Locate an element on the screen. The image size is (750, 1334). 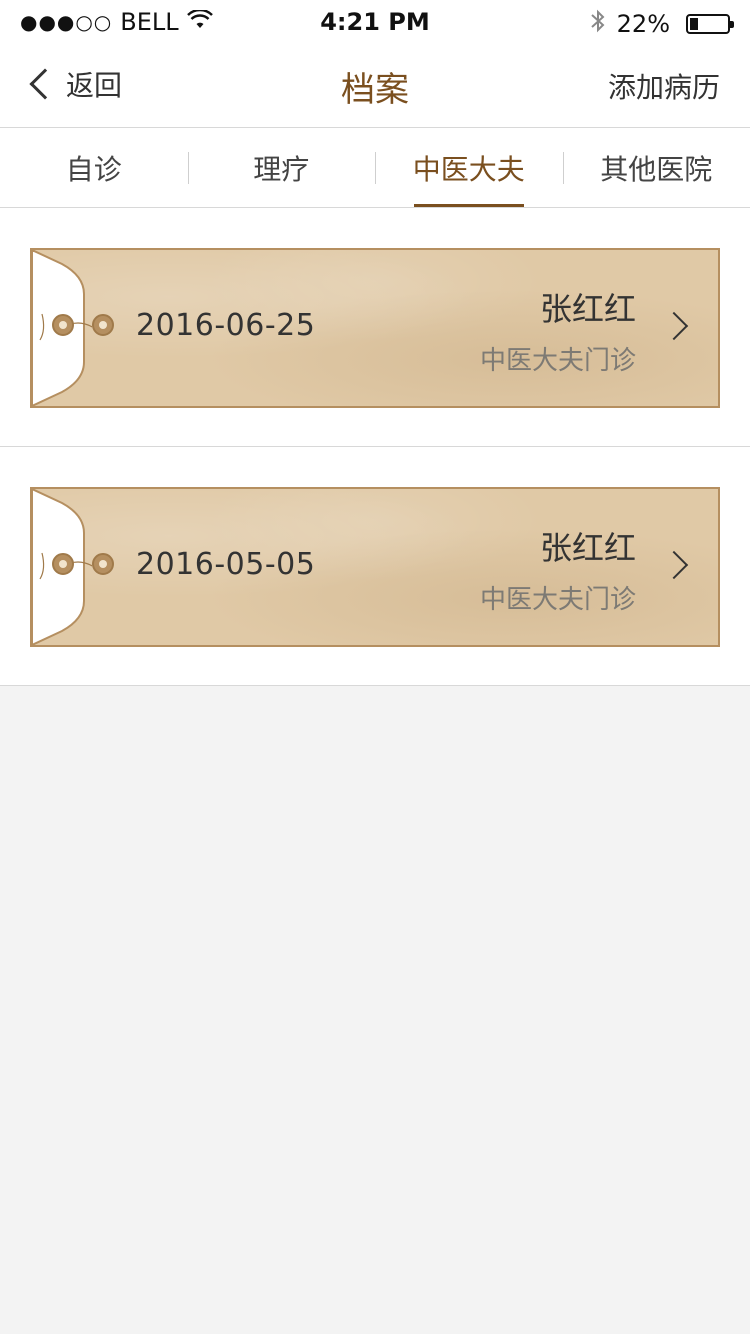
record-card: 2016-06-25 张红红 中医大夫门诊 is located at coordinates (375, 328).